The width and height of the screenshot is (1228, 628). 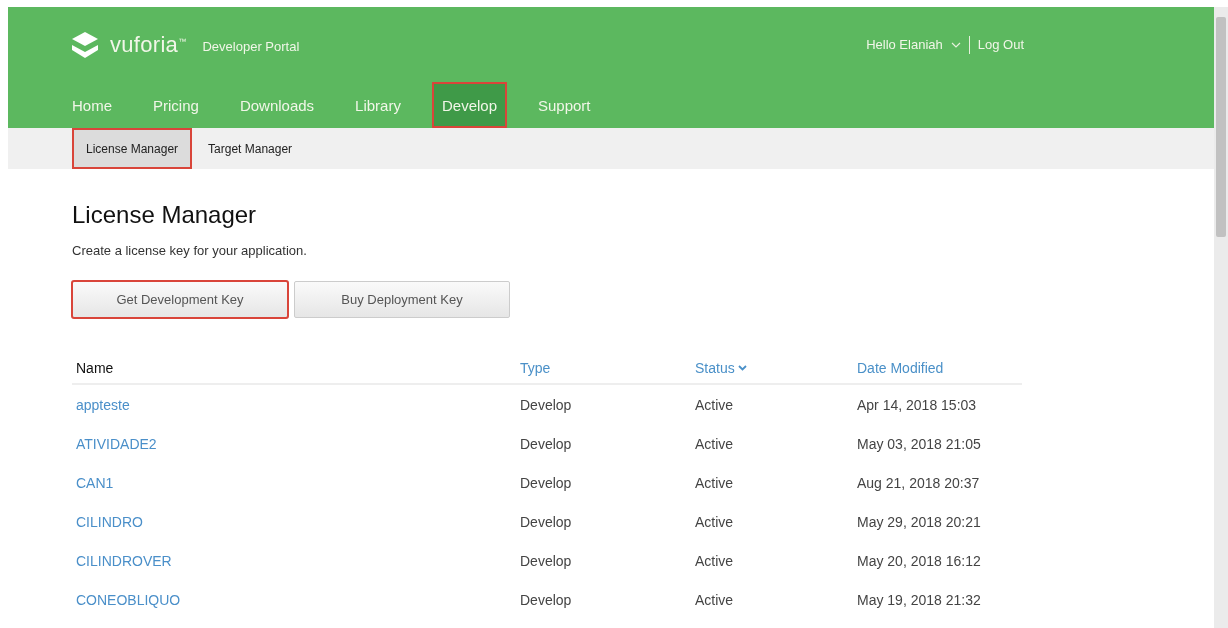 What do you see at coordinates (250, 148) in the screenshot?
I see `subnav-tab: Target Manager` at bounding box center [250, 148].